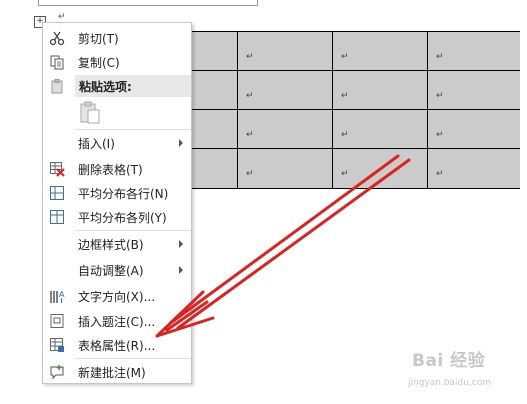  What do you see at coordinates (57, 321) in the screenshot?
I see `insert-caption-icon` at bounding box center [57, 321].